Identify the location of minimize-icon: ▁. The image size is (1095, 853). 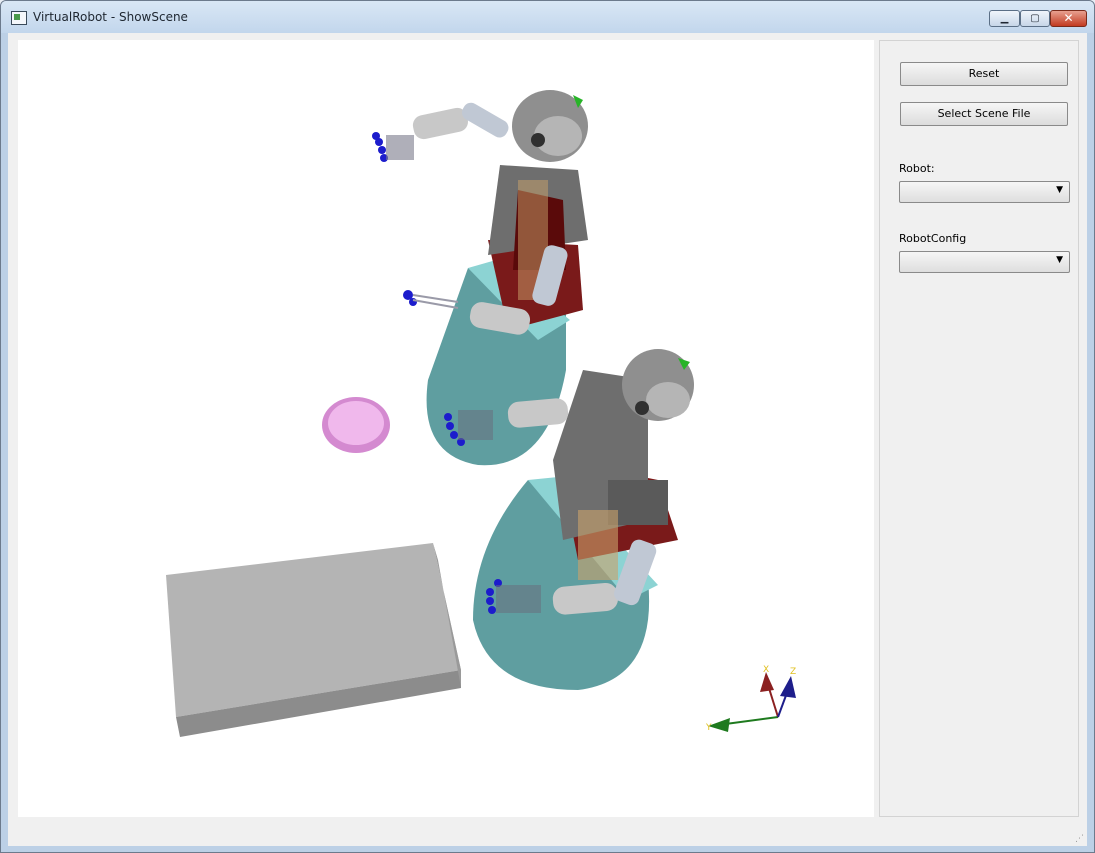
(1004, 18).